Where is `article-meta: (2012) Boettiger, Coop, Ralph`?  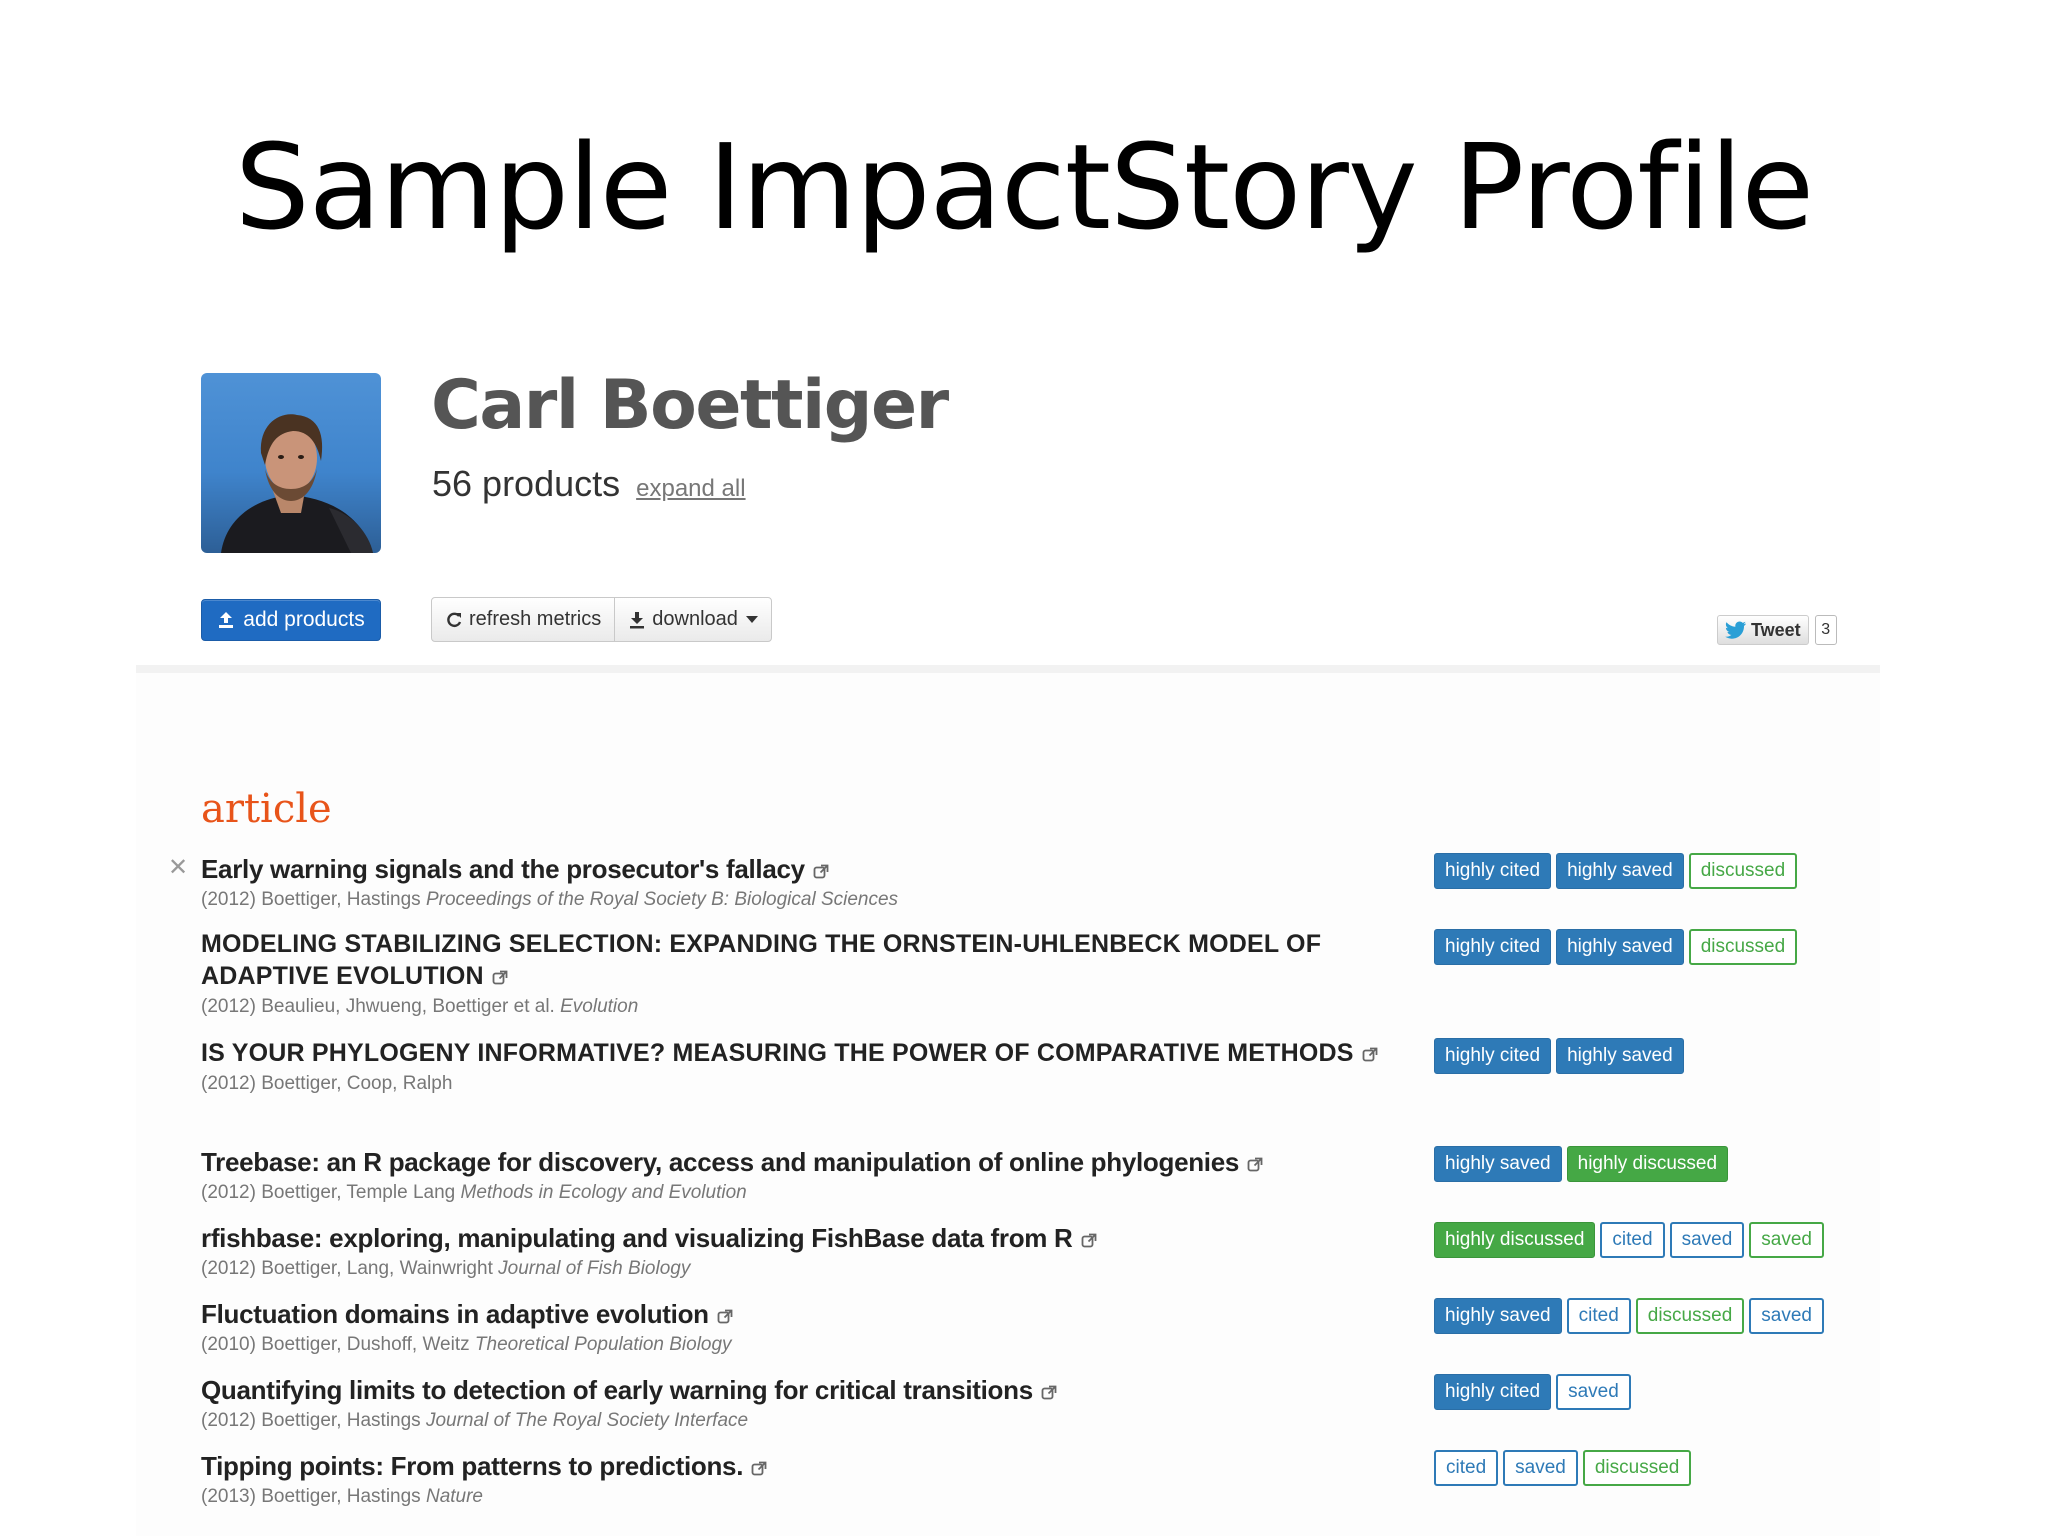
article-meta: (2012) Boettiger, Coop, Ralph is located at coordinates (801, 1084).